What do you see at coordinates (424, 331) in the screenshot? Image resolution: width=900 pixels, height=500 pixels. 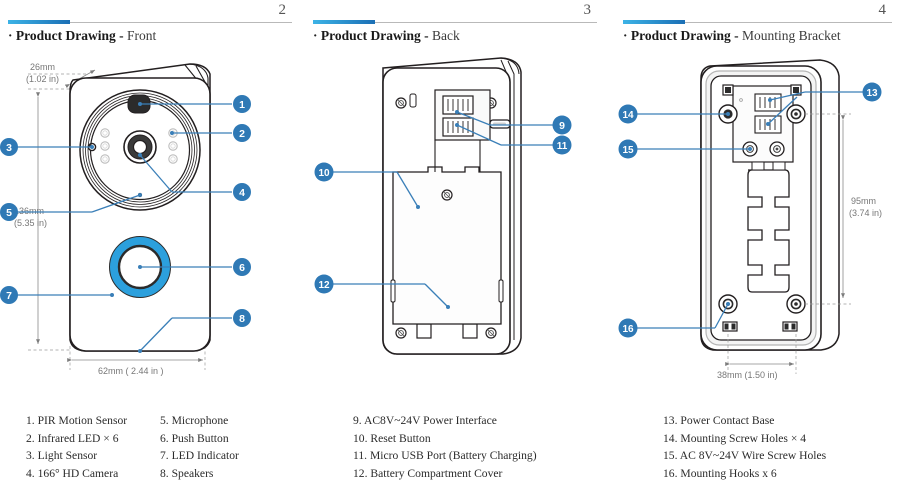 I see `hook-square-left` at bounding box center [424, 331].